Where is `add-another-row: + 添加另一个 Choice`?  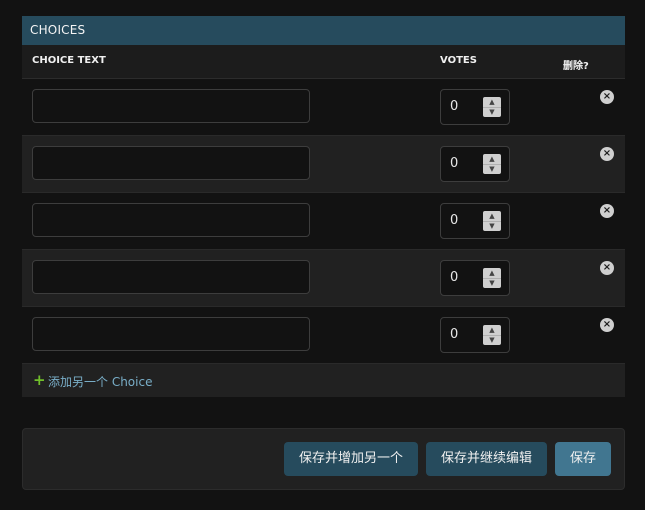
add-another-row: + 添加另一个 Choice is located at coordinates (323, 380).